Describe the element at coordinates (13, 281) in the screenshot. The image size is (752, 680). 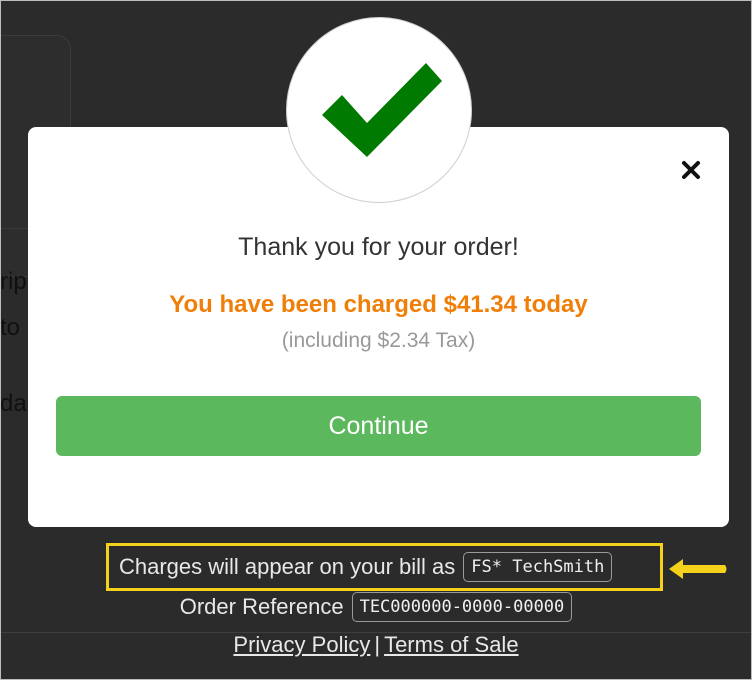
I see `background-text: rip` at that location.